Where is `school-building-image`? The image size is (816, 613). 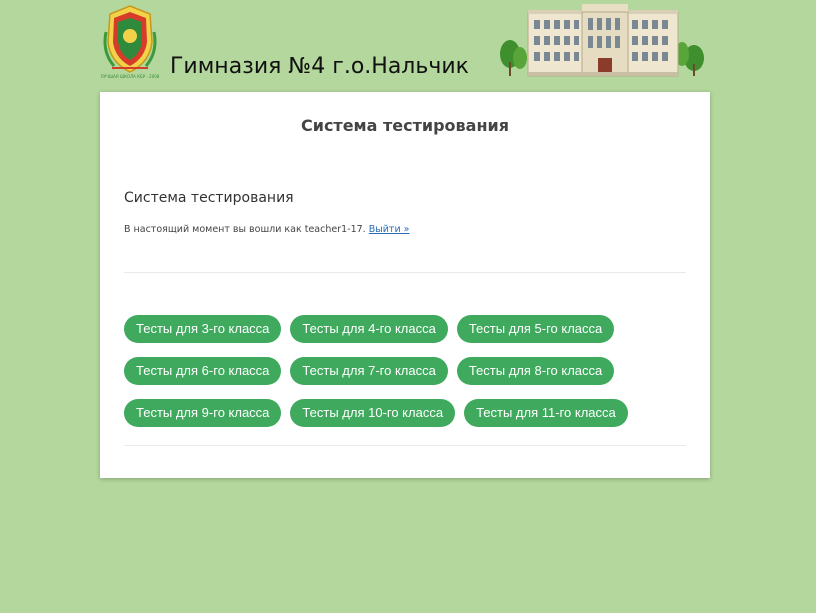
school-building-image is located at coordinates (602, 40).